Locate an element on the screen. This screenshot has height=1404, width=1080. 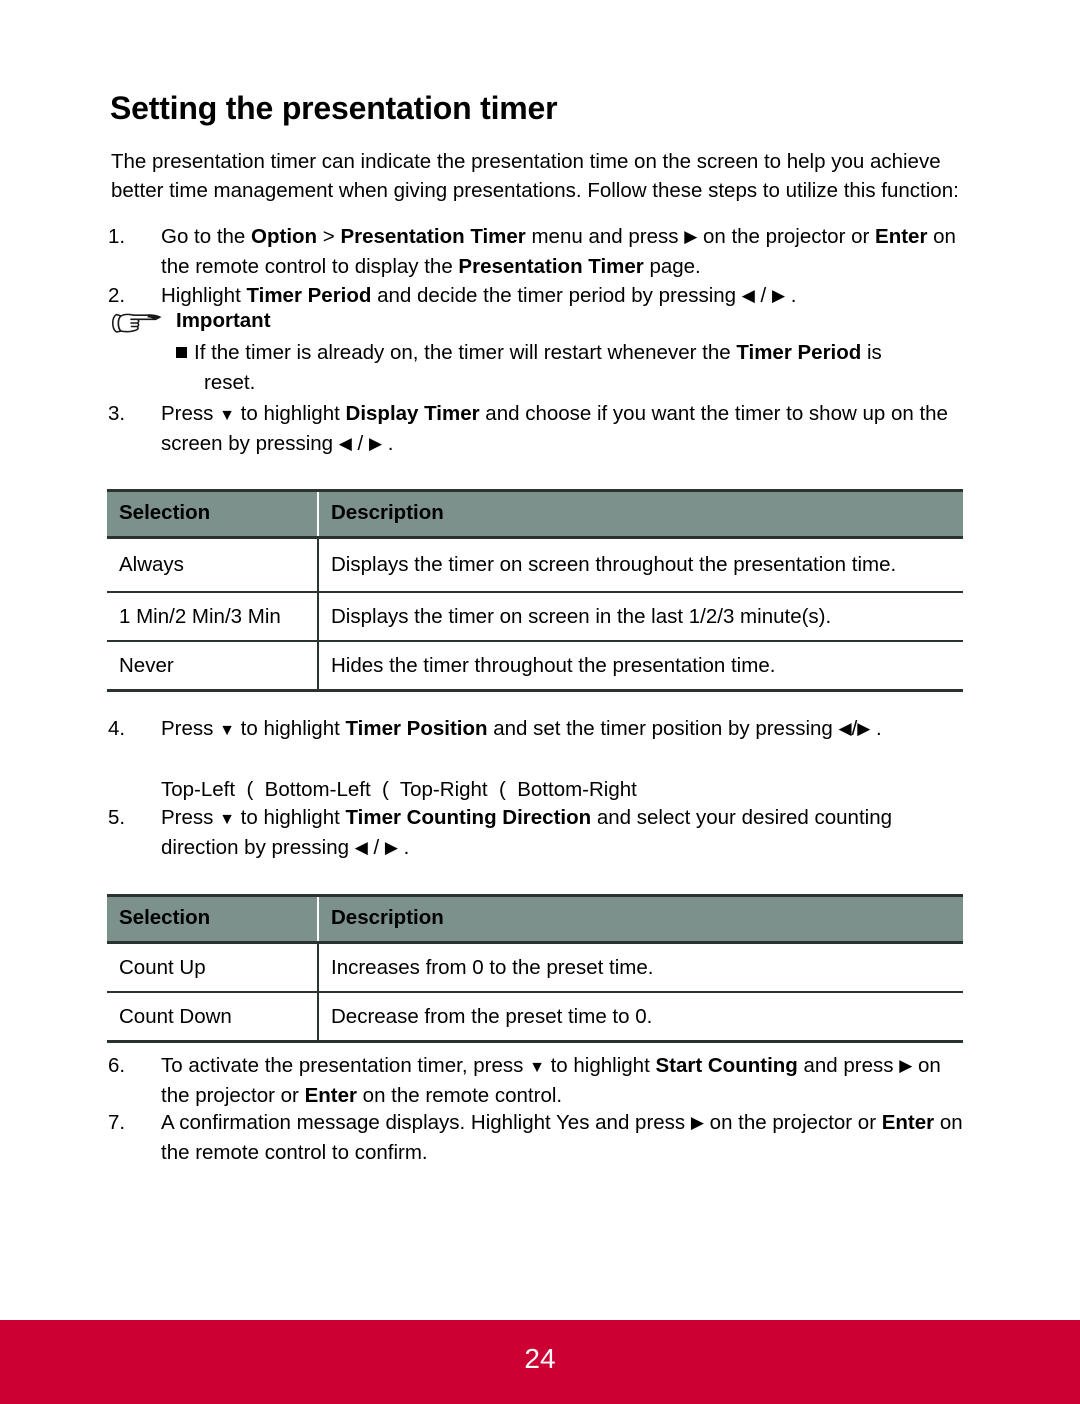
pointing-hand-icon is located at coordinates (137, 324).